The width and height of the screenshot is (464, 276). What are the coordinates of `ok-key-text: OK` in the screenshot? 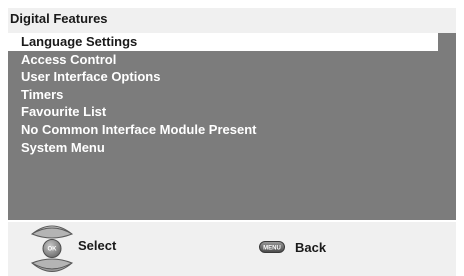 It's located at (53, 250).